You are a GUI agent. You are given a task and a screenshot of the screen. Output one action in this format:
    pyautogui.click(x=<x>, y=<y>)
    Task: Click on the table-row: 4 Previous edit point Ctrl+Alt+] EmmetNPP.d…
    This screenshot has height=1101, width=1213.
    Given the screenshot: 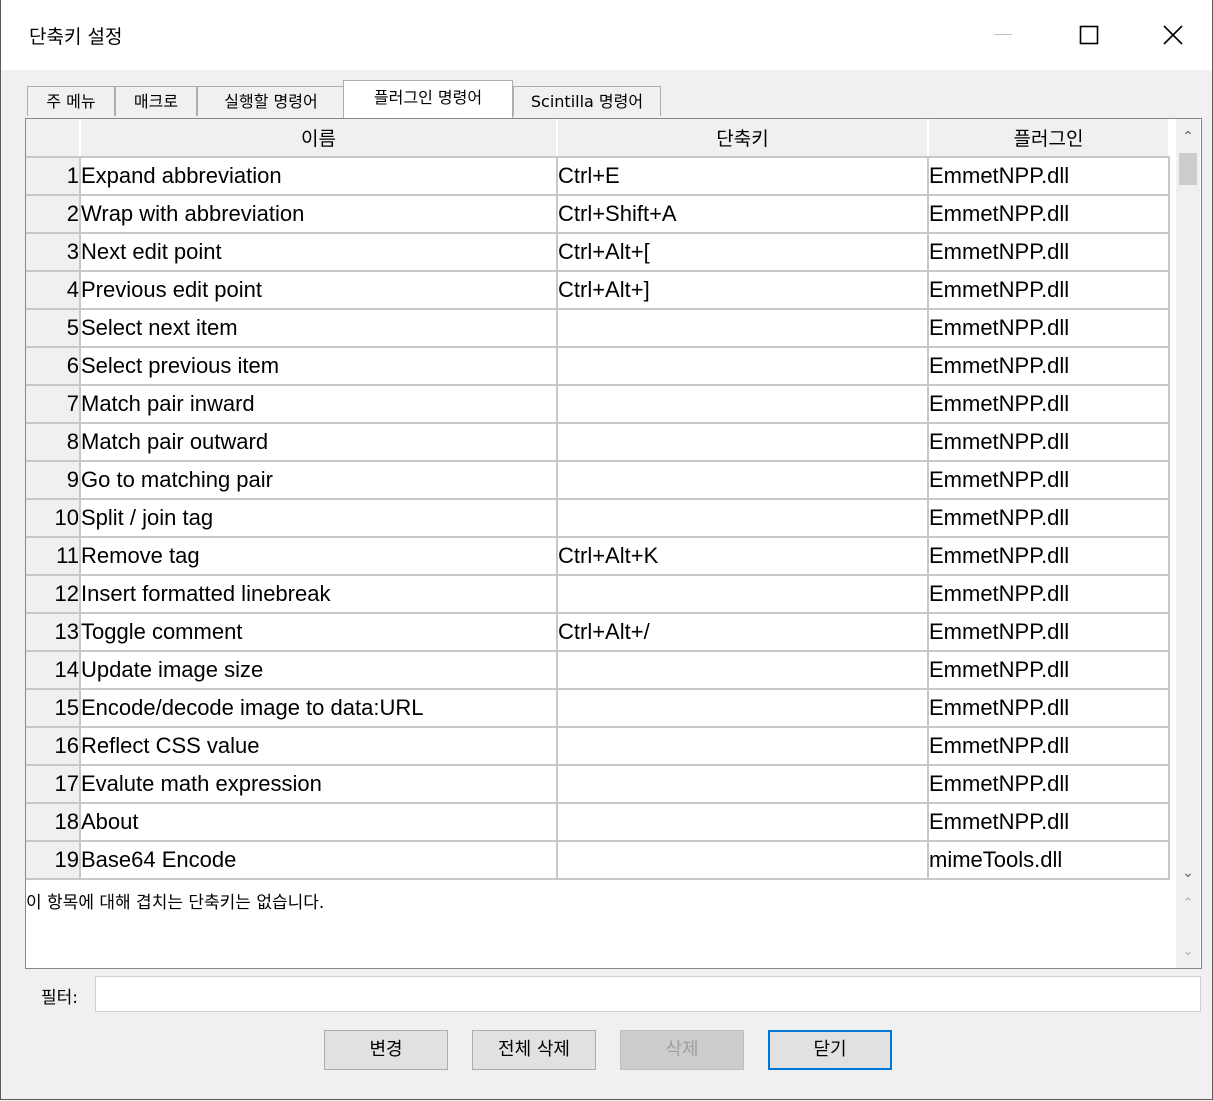 What is the action you would take?
    pyautogui.click(x=598, y=290)
    